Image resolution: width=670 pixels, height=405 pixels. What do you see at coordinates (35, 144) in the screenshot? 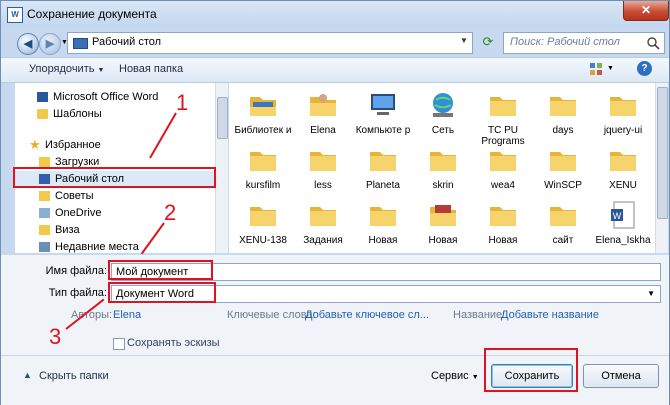
I see `star-icon: ★` at bounding box center [35, 144].